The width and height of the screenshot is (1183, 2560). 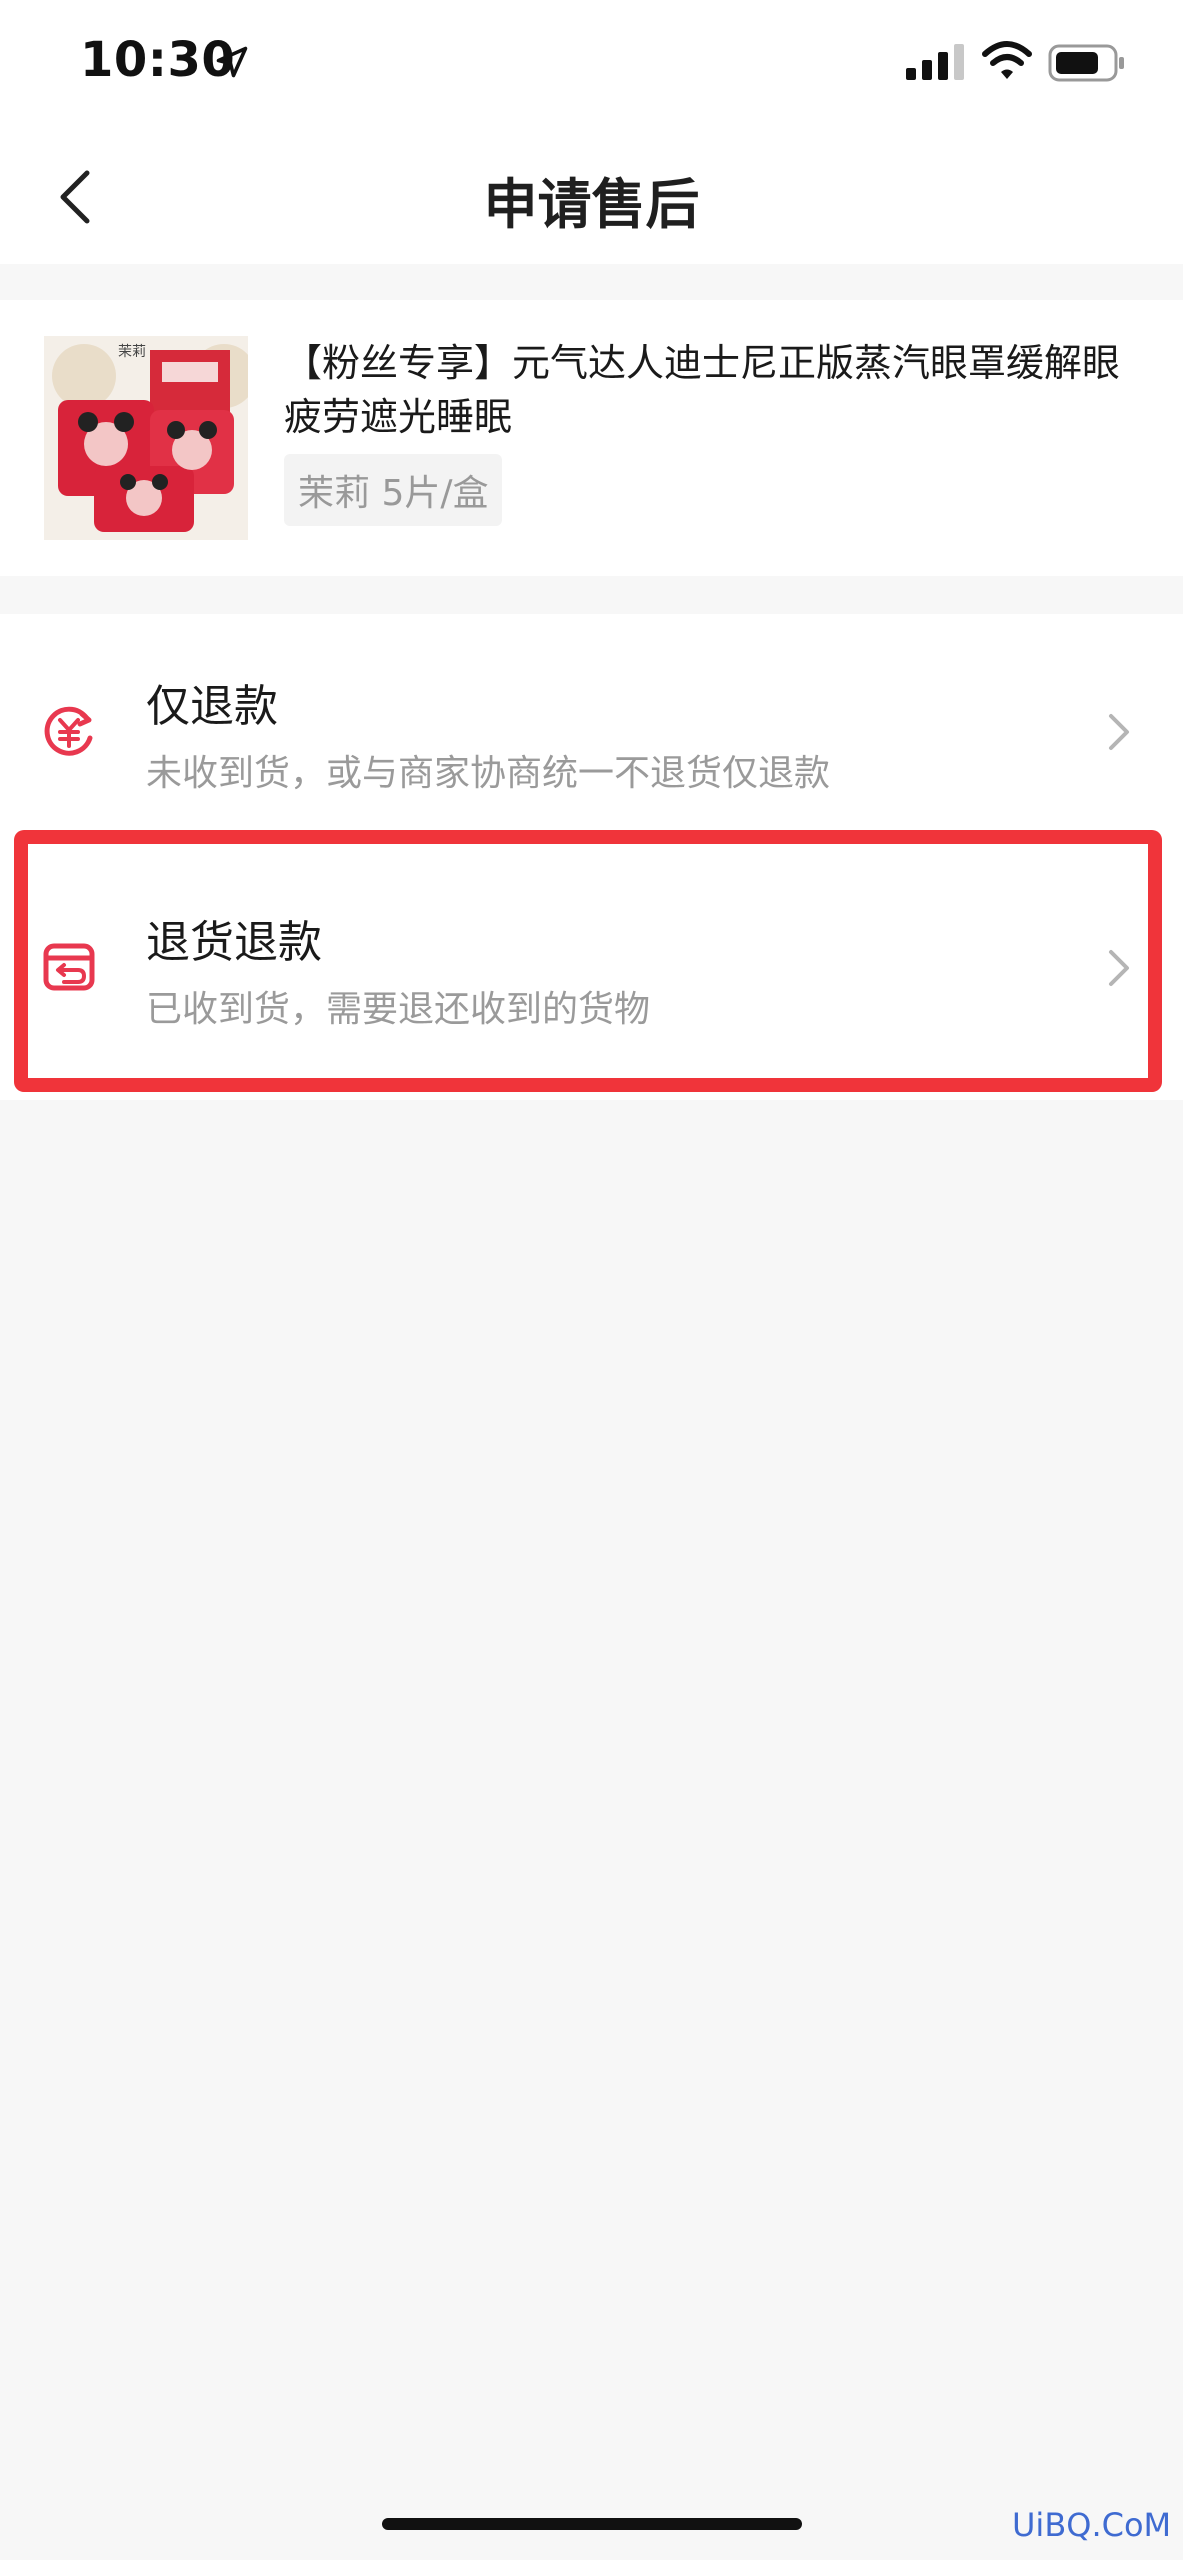 I want to click on watermark-text: UiBQ.CoM, so click(x=1092, y=2525).